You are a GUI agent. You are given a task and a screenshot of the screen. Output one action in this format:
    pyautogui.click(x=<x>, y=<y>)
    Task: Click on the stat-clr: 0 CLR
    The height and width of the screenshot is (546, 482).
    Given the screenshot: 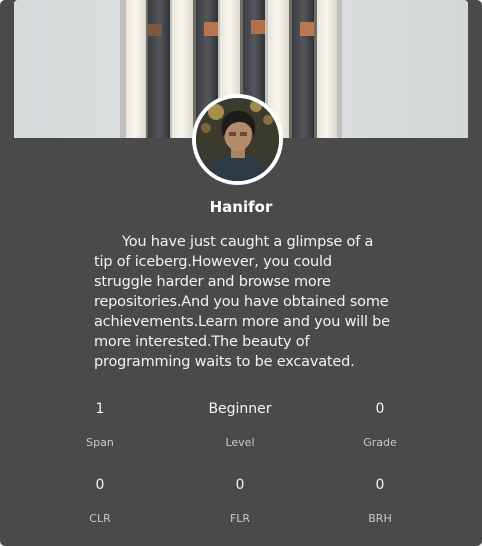 What is the action you would take?
    pyautogui.click(x=100, y=501)
    